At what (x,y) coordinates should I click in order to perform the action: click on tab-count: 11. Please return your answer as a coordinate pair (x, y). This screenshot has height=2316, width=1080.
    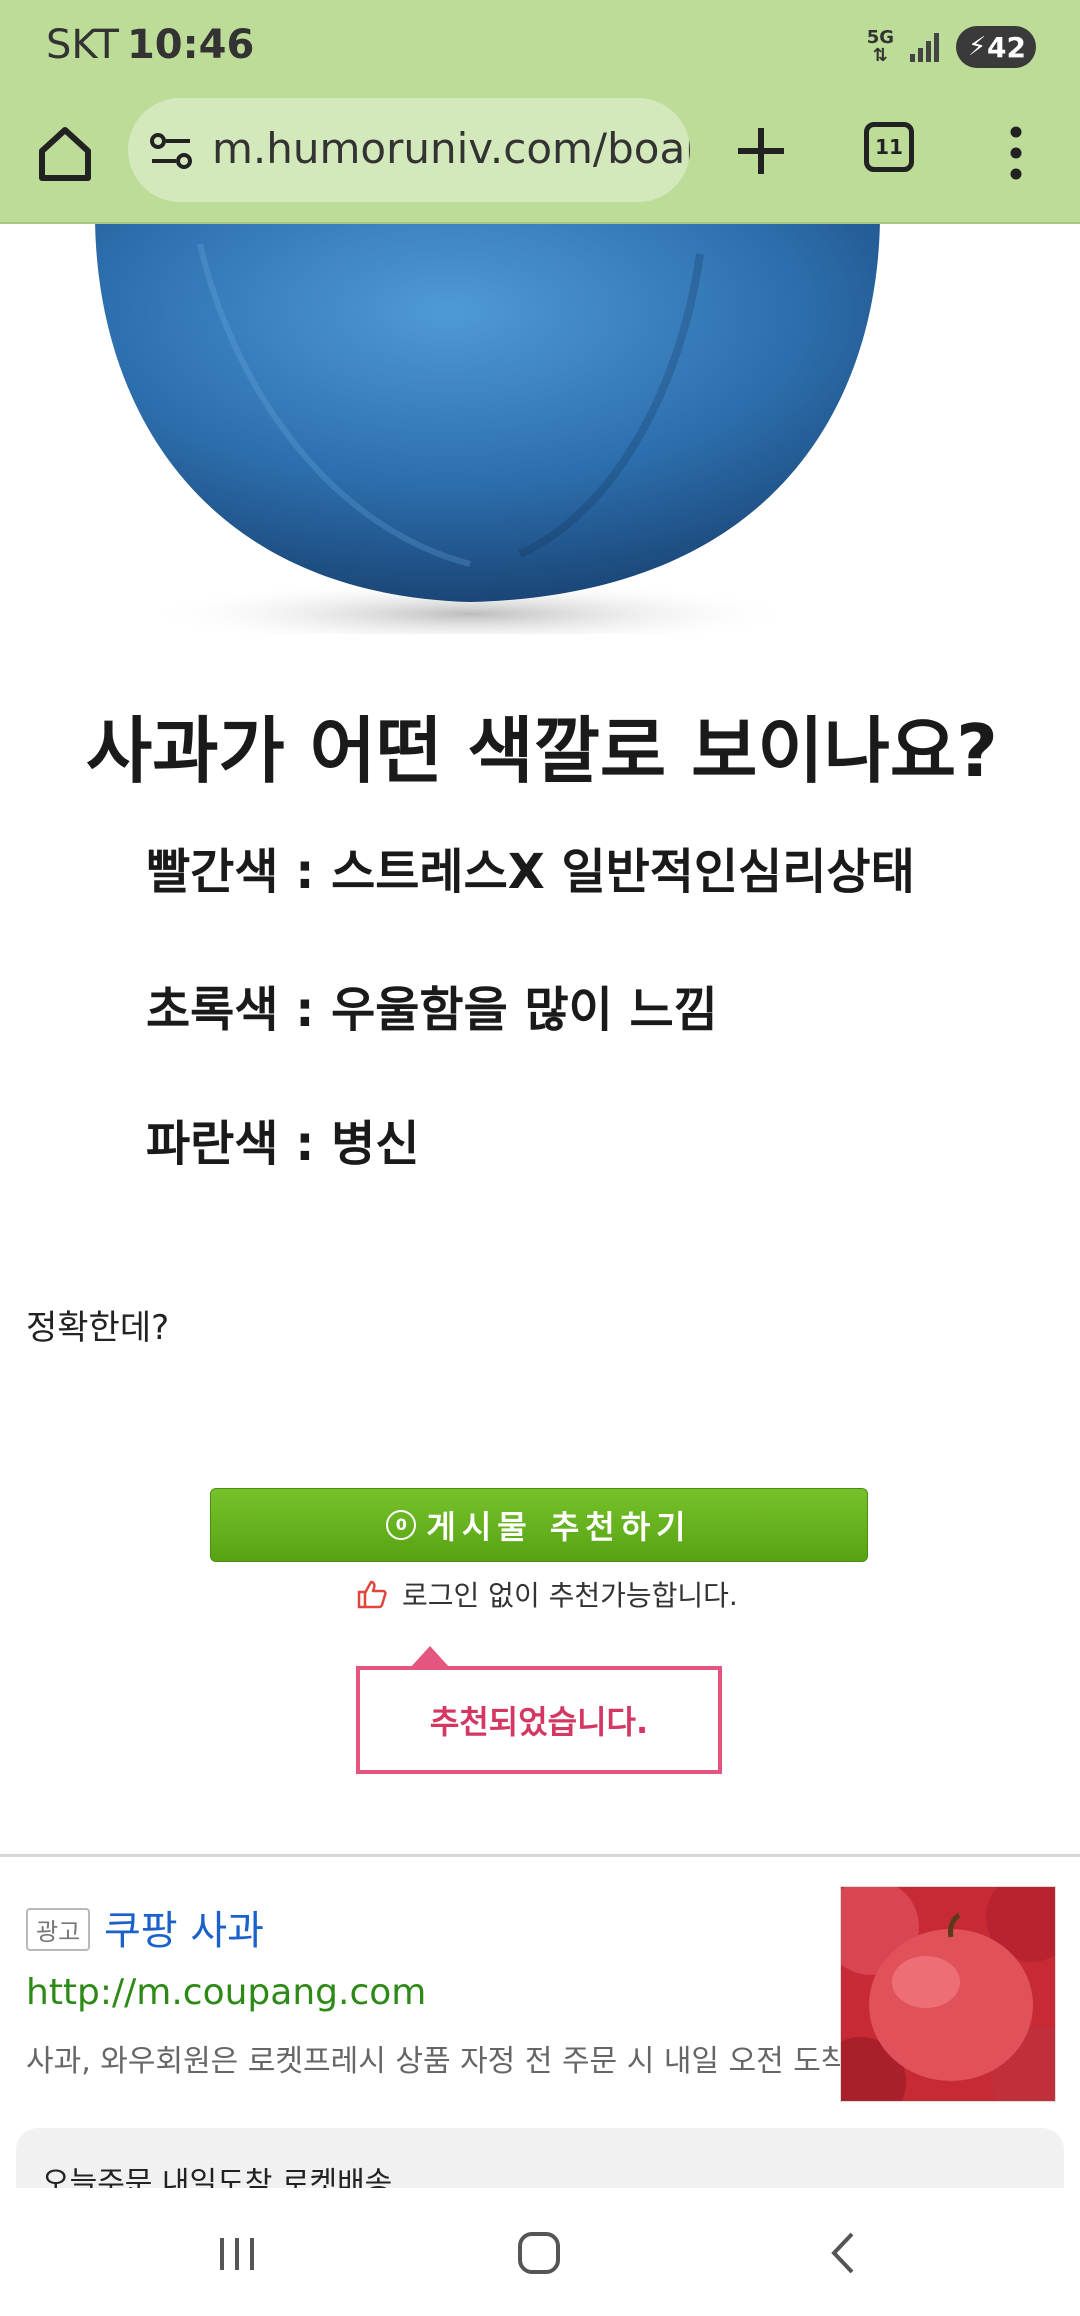
    Looking at the image, I should click on (889, 147).